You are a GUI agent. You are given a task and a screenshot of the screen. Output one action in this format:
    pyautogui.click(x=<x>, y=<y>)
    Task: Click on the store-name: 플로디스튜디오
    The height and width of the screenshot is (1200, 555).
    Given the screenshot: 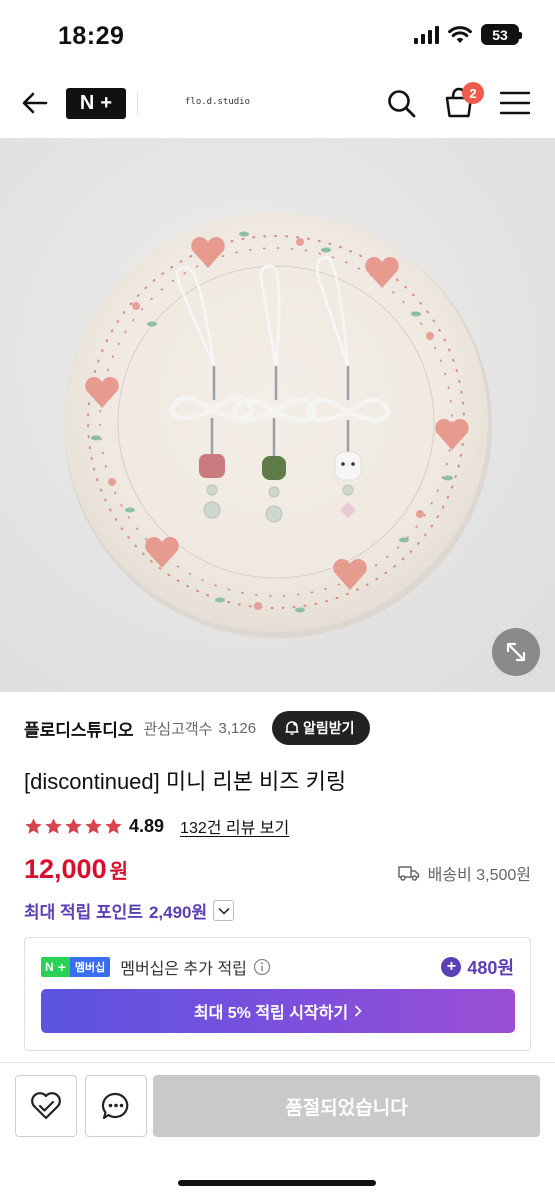 What is the action you would take?
    pyautogui.click(x=78, y=728)
    